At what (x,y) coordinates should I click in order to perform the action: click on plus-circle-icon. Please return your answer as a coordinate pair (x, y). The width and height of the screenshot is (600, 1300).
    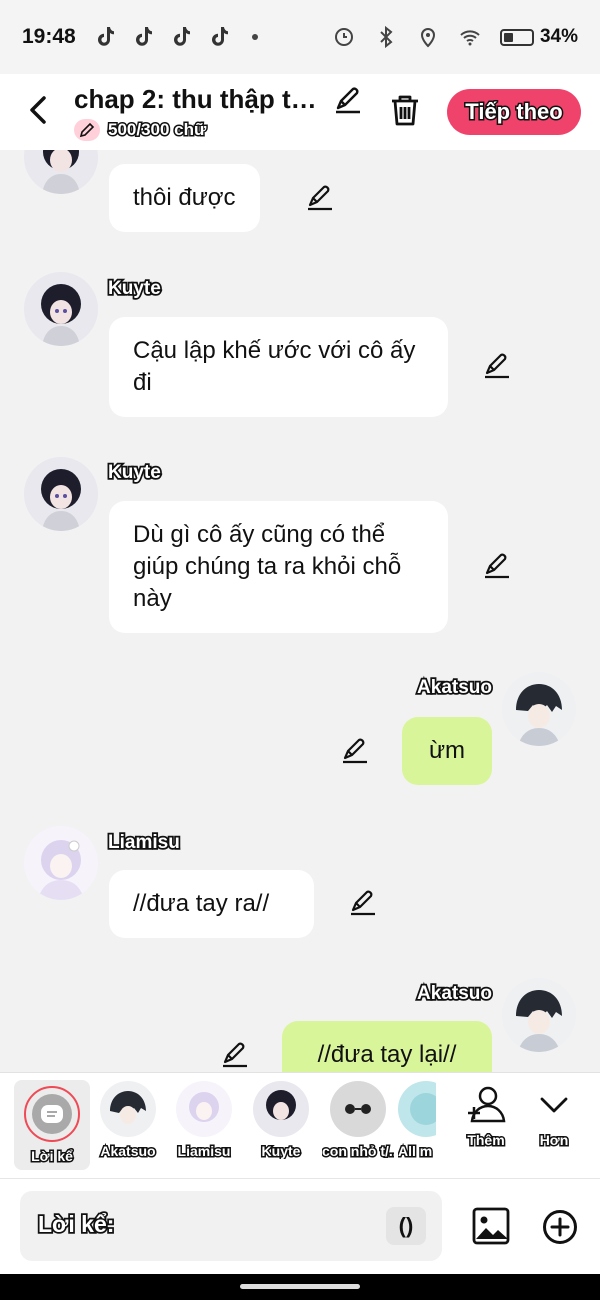
    Looking at the image, I should click on (560, 1227).